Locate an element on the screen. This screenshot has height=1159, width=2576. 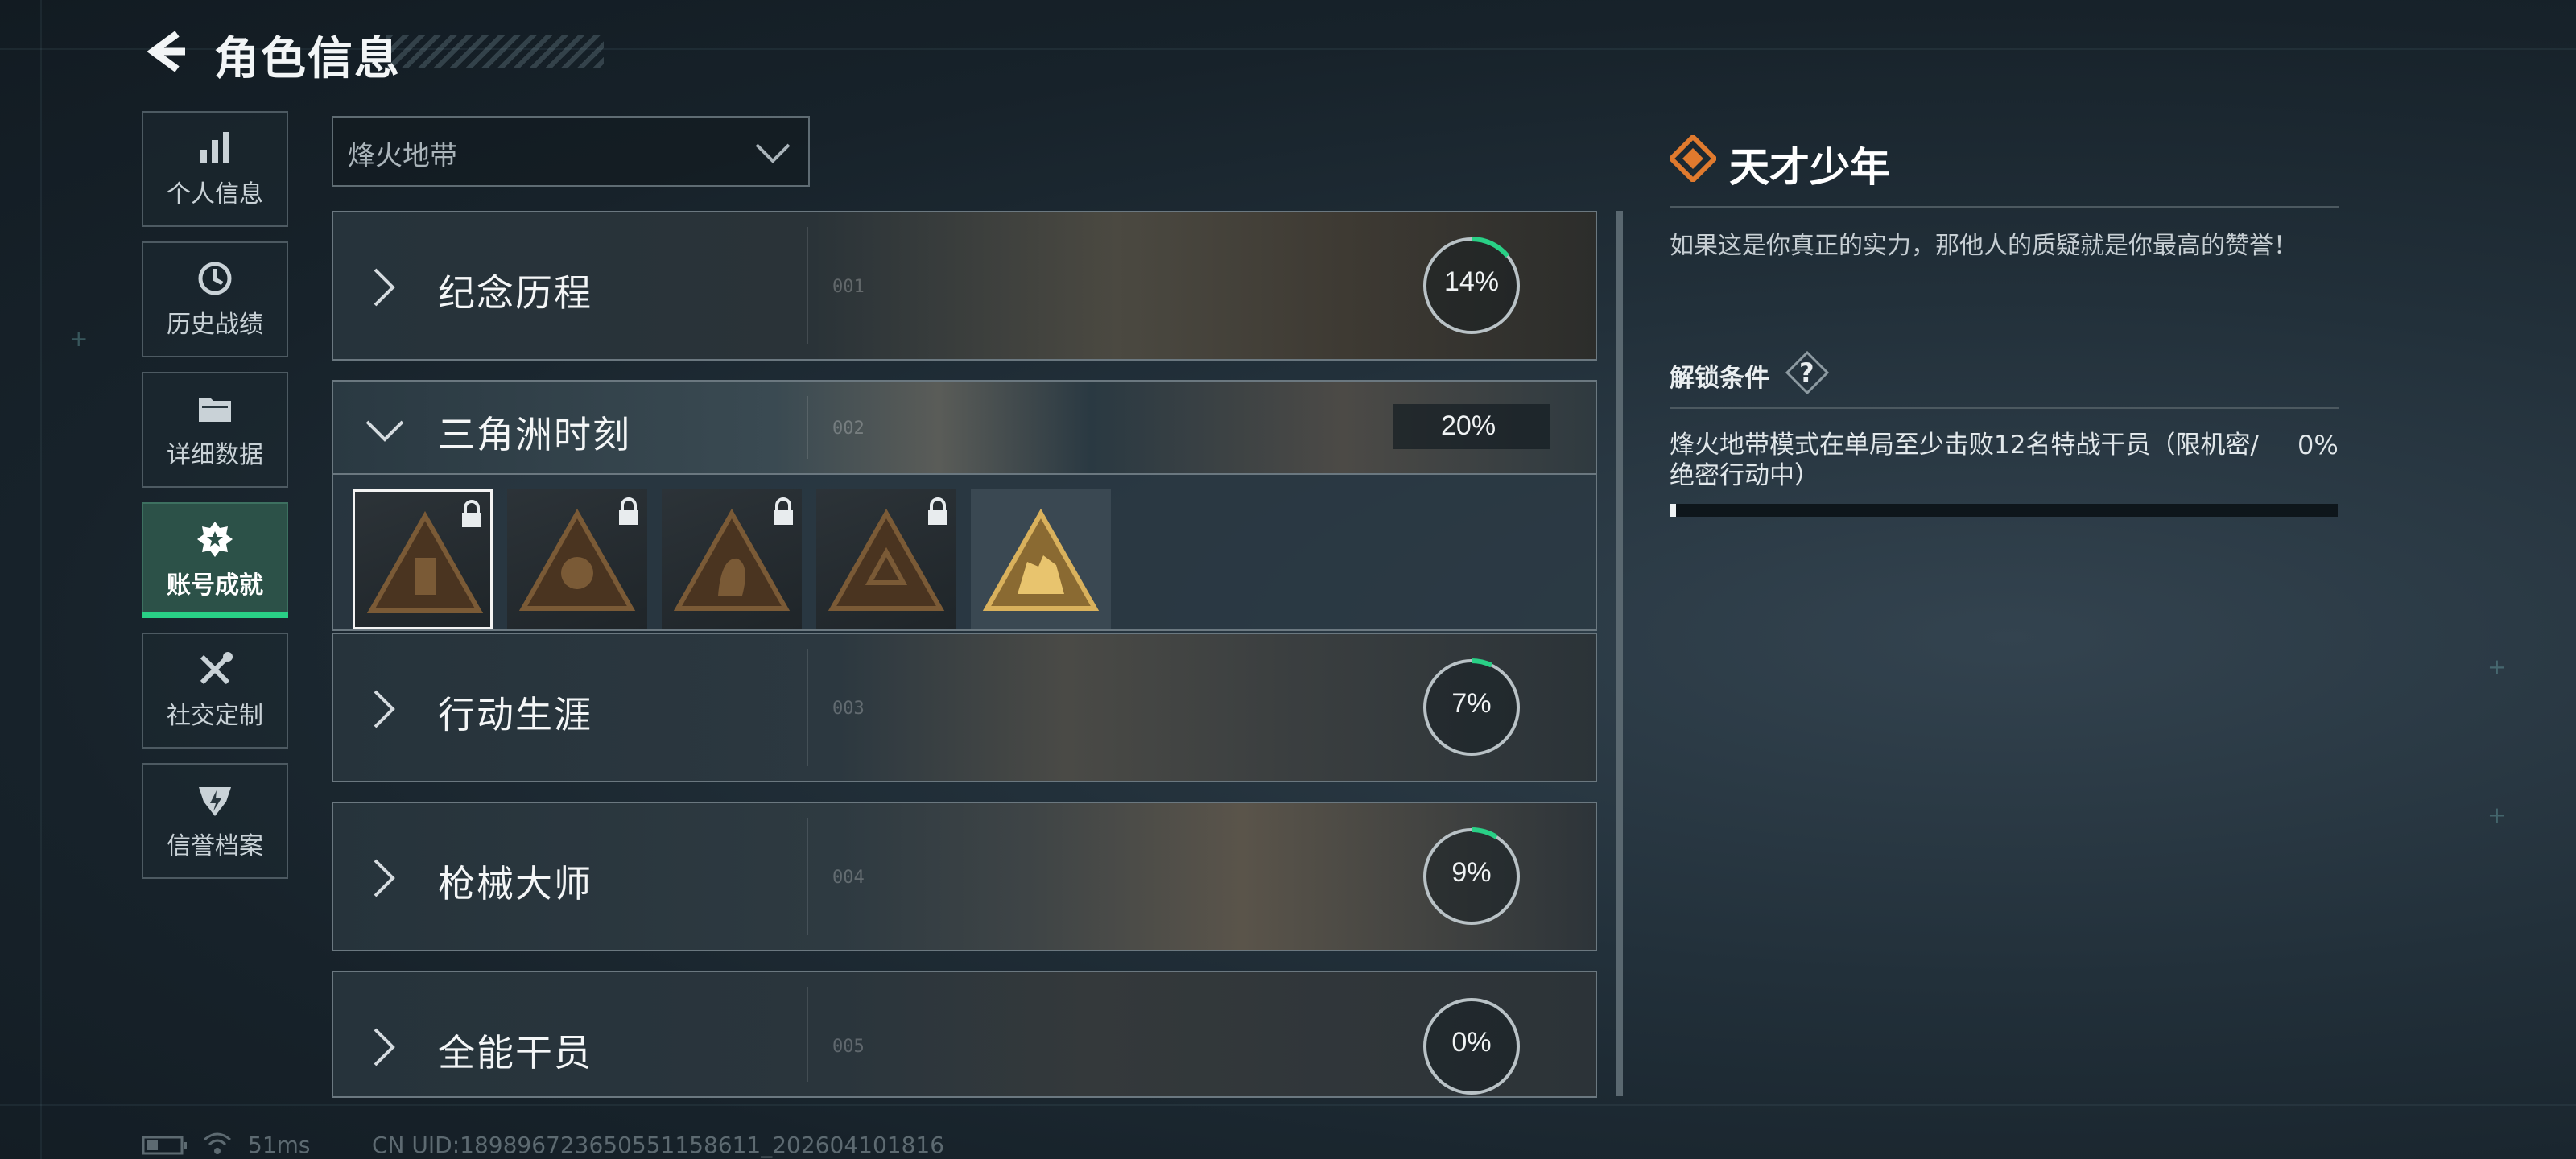
progress-label: 7% is located at coordinates (1471, 703).